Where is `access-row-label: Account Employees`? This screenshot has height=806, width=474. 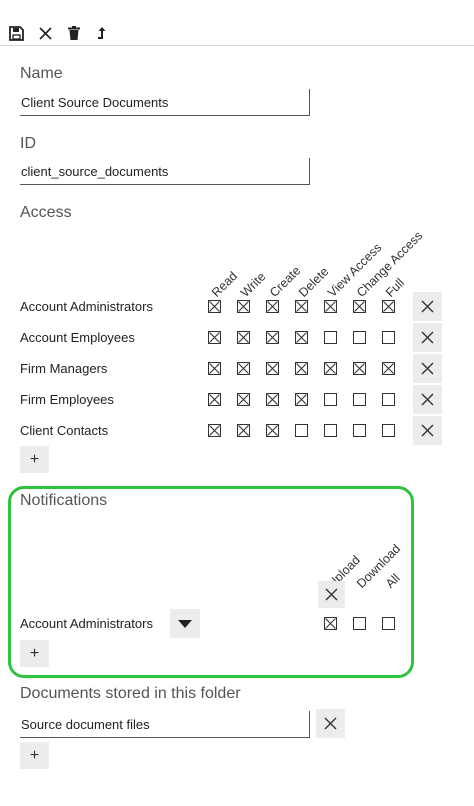
access-row-label: Account Employees is located at coordinates (77, 337).